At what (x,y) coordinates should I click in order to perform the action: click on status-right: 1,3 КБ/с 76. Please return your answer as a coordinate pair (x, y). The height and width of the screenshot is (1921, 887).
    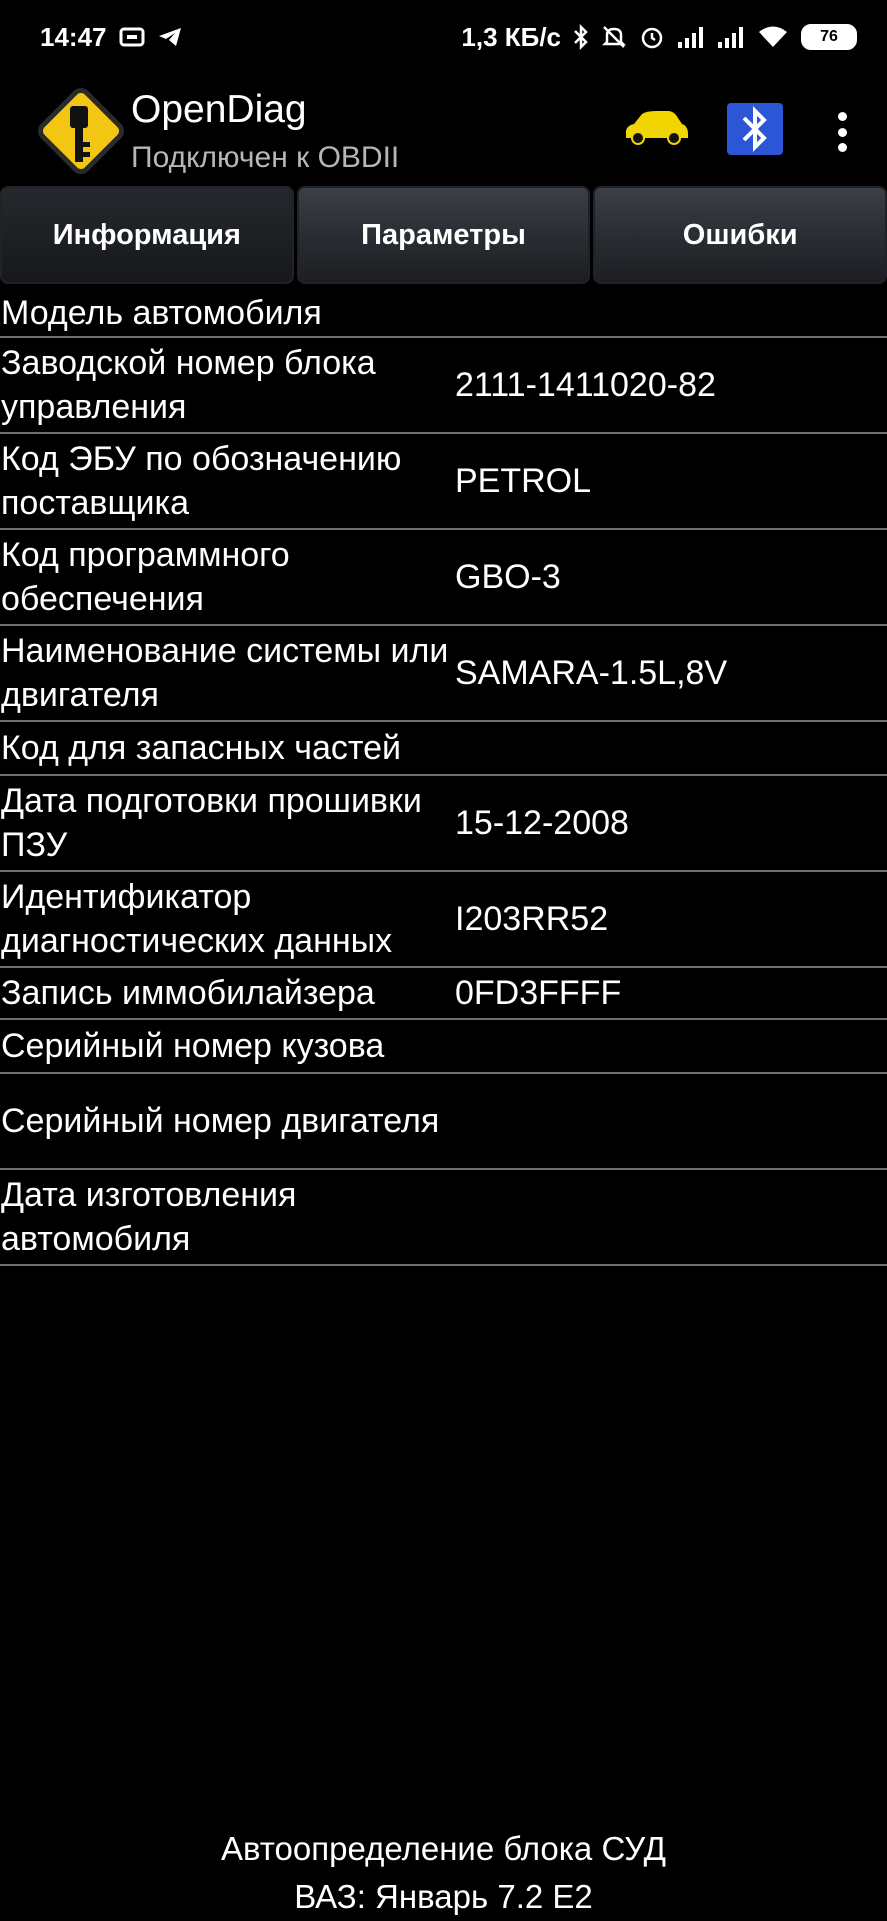
    Looking at the image, I should click on (659, 37).